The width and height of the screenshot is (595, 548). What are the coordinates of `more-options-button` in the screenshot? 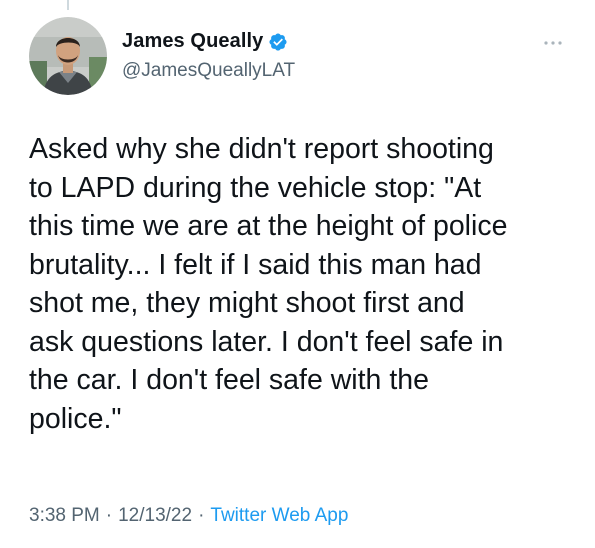 It's located at (553, 43).